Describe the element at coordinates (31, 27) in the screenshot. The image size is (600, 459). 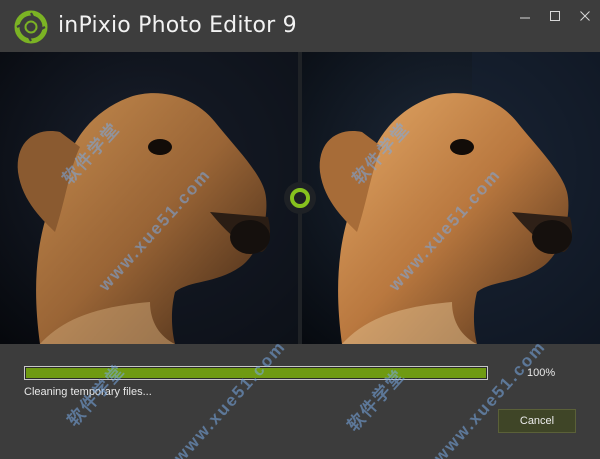
I see `inpixio-logo-icon` at that location.